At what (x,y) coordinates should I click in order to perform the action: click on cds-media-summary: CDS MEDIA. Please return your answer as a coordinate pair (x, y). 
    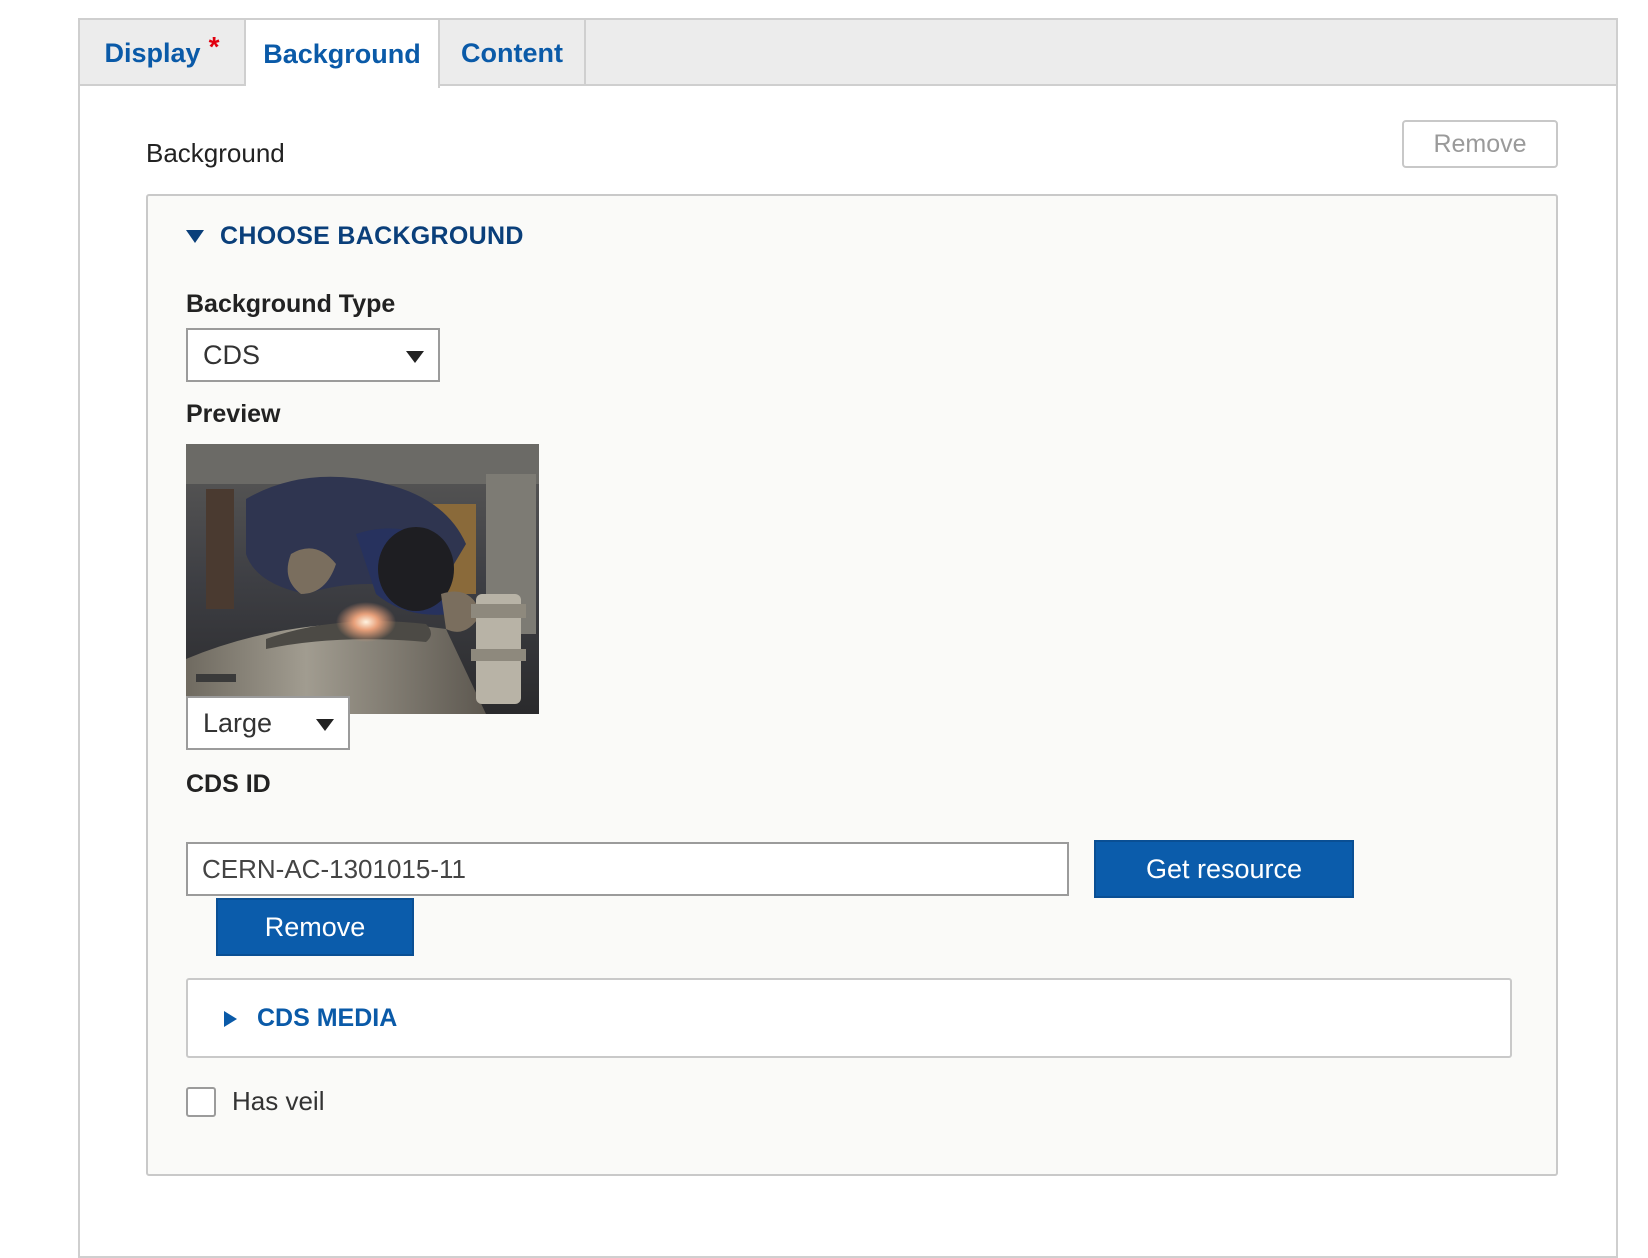
    Looking at the image, I should click on (310, 1018).